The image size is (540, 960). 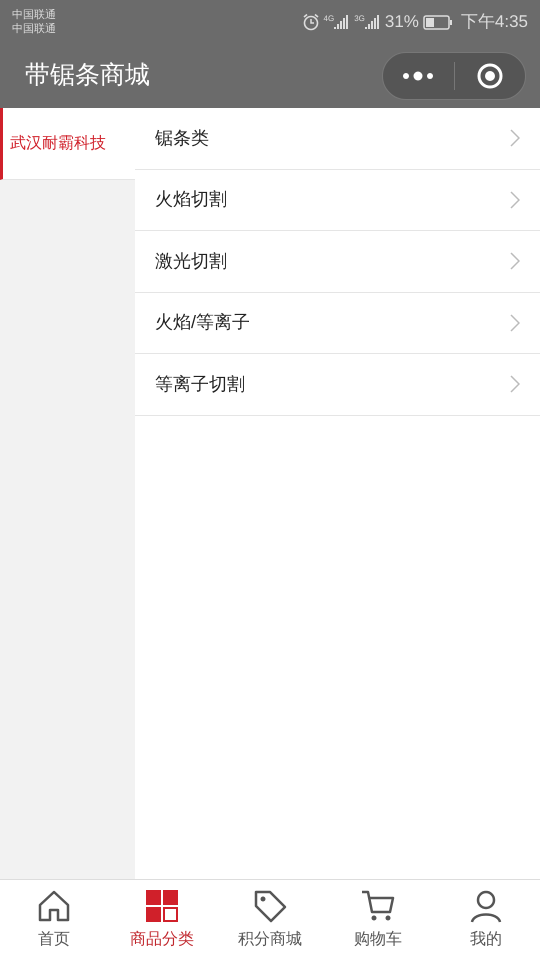 I want to click on tab-label: 购物车, so click(x=378, y=940).